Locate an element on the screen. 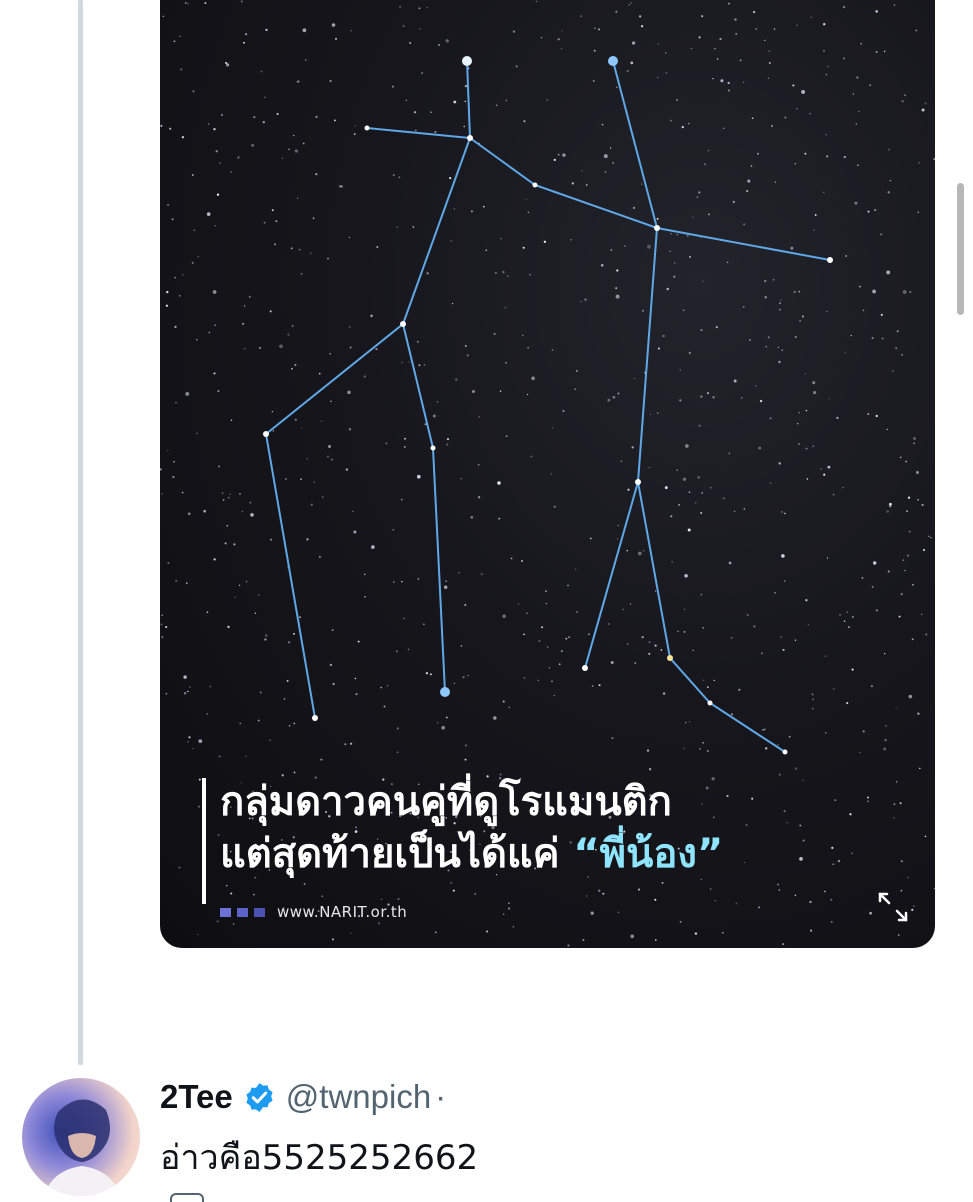 The image size is (973, 1202). expand-arrows-icon is located at coordinates (893, 907).